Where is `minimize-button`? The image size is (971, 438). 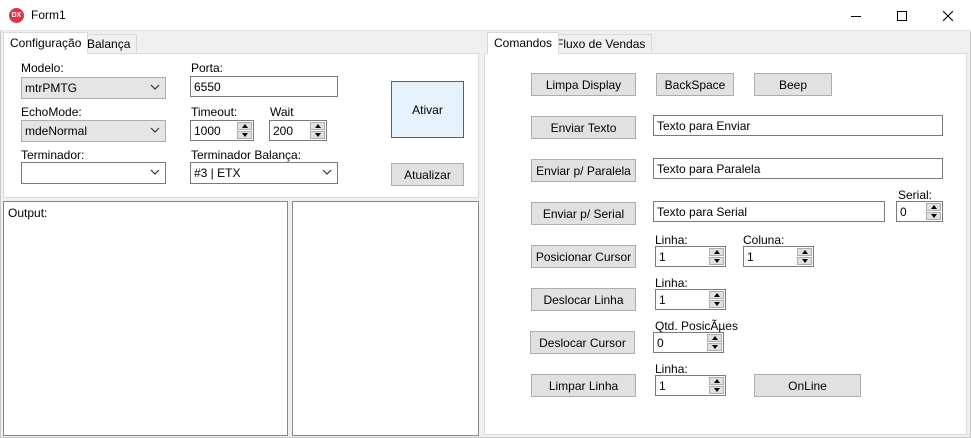
minimize-button is located at coordinates (856, 15).